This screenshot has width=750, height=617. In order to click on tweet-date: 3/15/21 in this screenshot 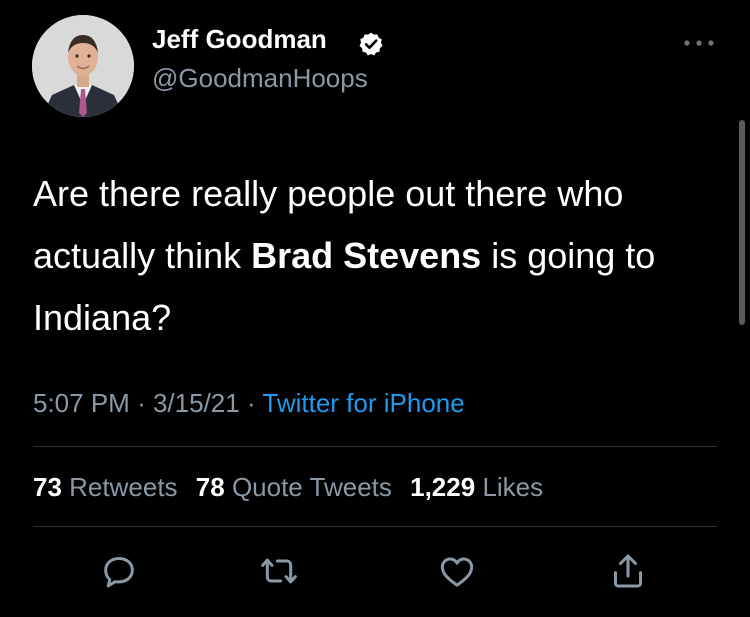, I will do `click(196, 403)`.